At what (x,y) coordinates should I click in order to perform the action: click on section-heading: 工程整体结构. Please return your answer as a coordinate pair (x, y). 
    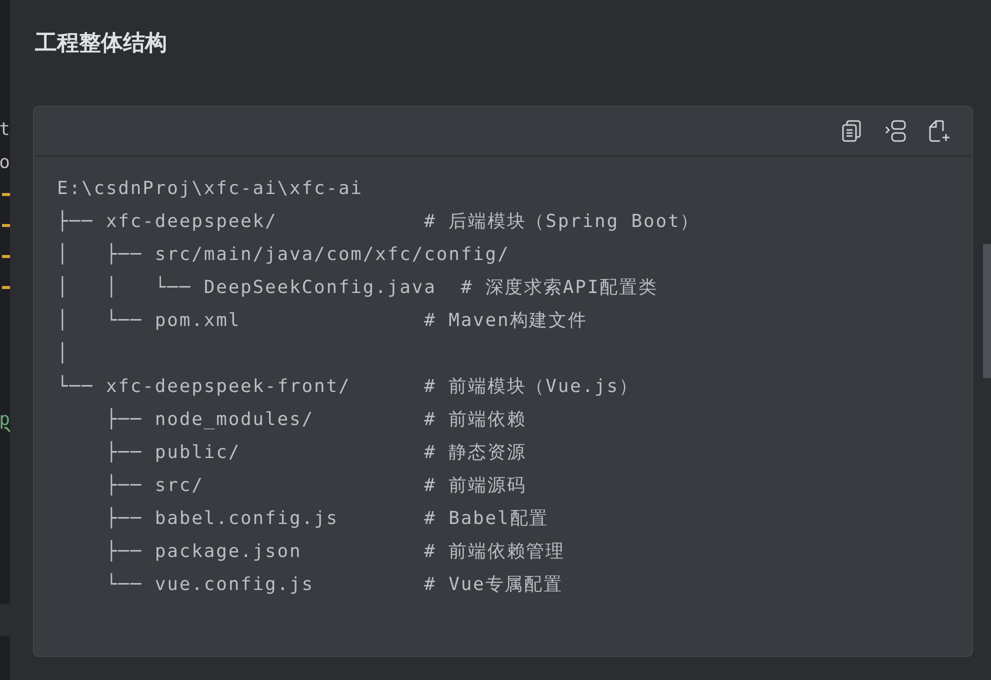
    Looking at the image, I should click on (101, 44).